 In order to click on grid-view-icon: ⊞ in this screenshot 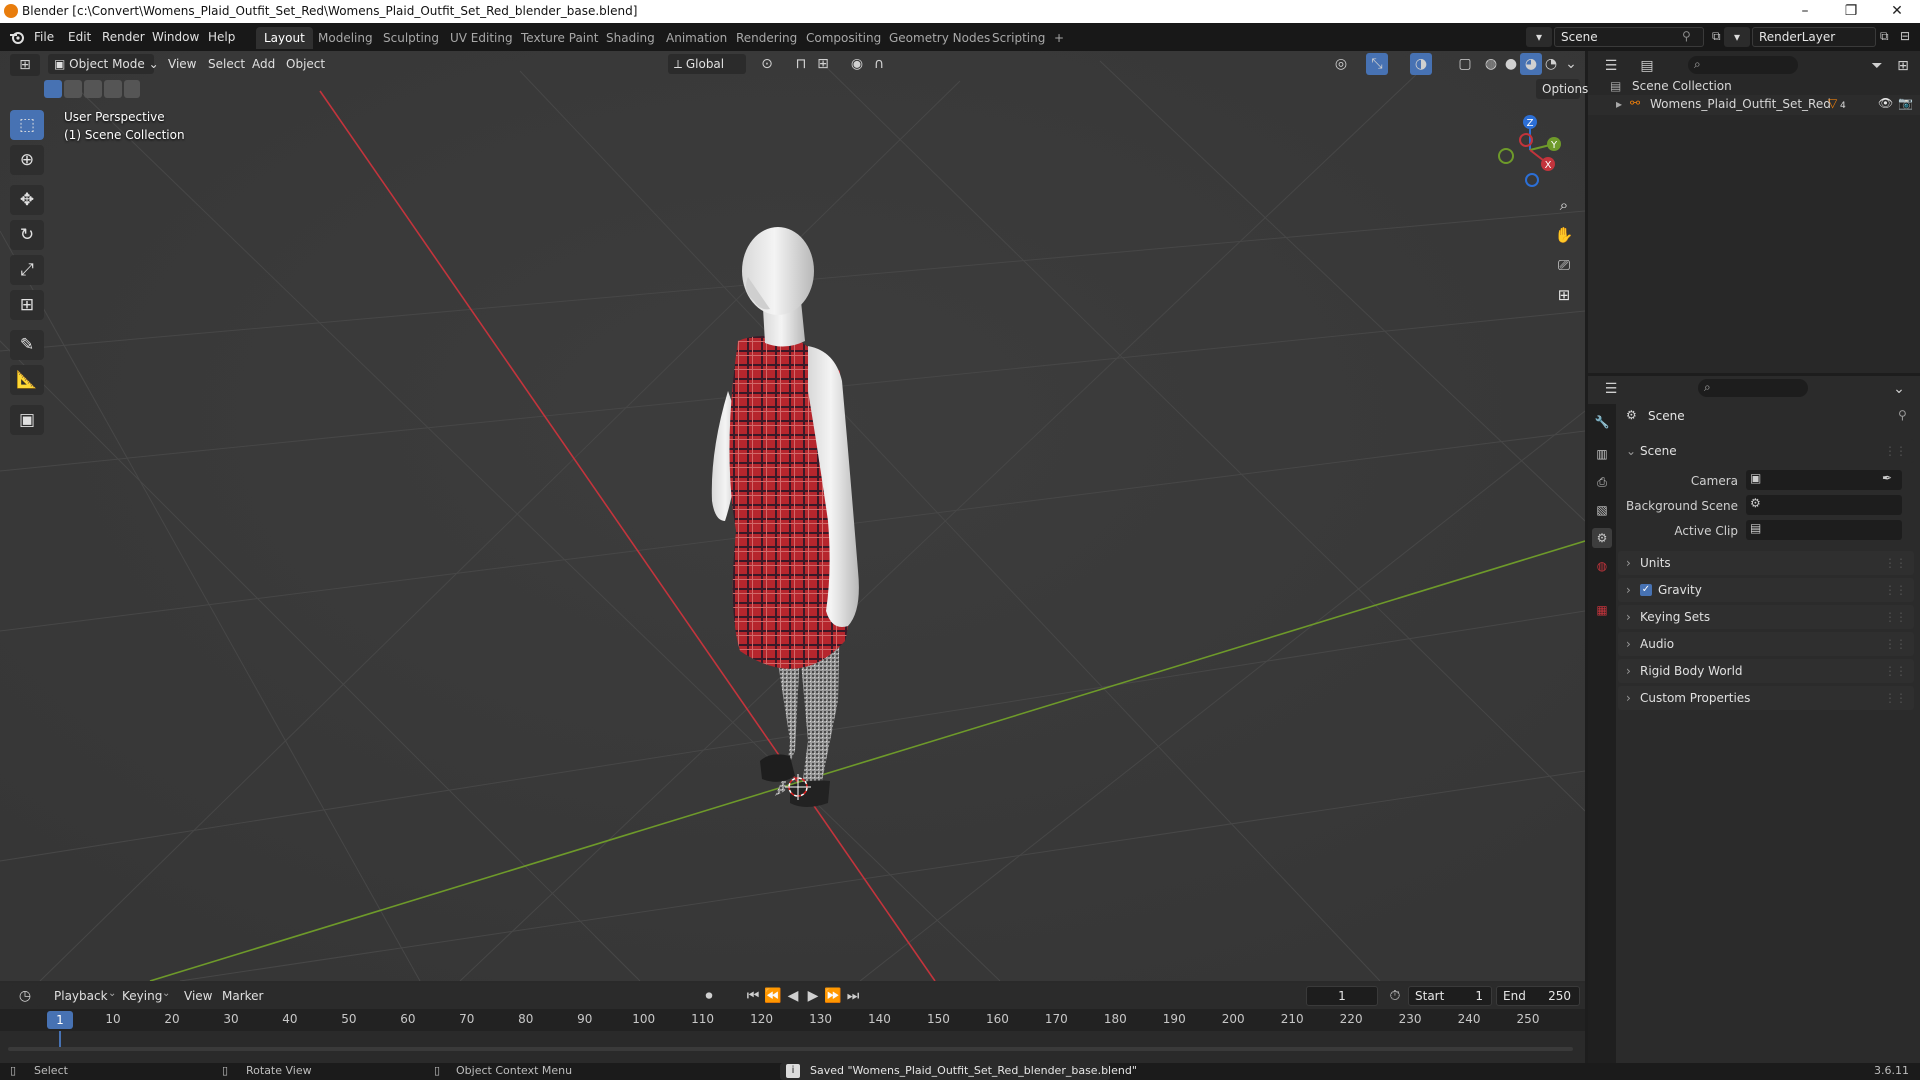, I will do `click(1564, 295)`.